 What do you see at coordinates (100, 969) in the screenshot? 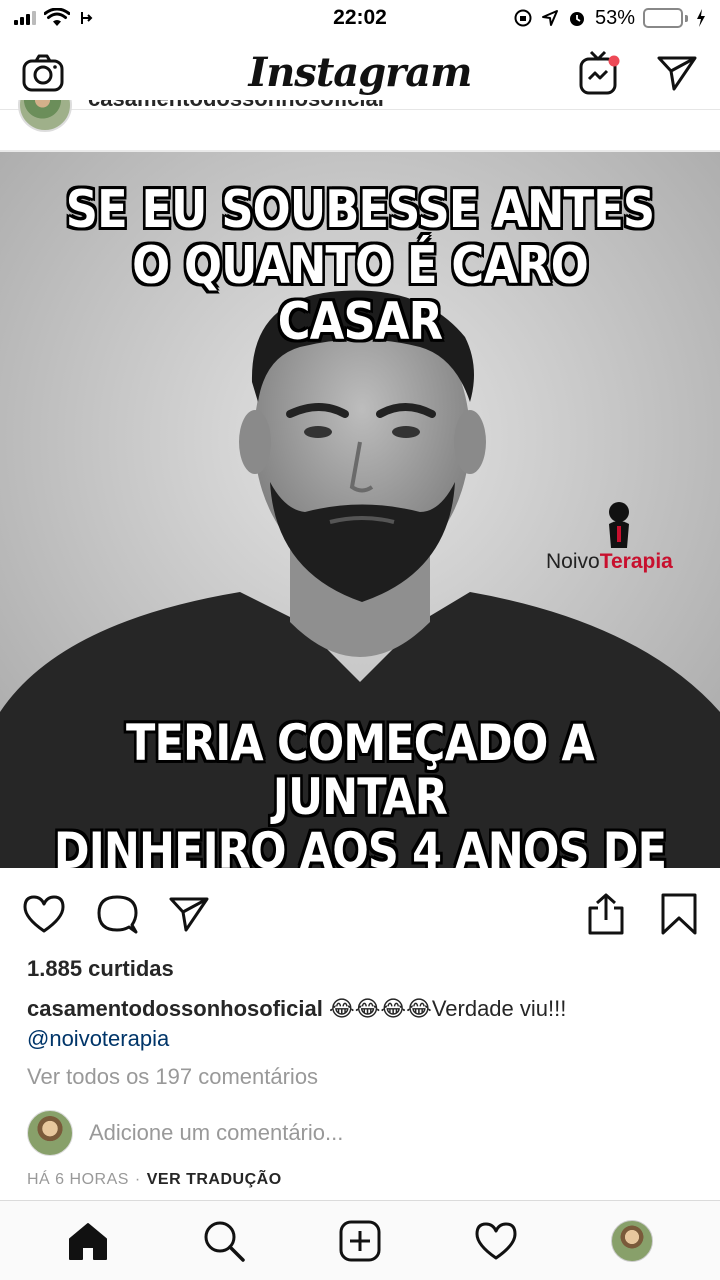
I see `likes-count: 1.885 curtidas` at bounding box center [100, 969].